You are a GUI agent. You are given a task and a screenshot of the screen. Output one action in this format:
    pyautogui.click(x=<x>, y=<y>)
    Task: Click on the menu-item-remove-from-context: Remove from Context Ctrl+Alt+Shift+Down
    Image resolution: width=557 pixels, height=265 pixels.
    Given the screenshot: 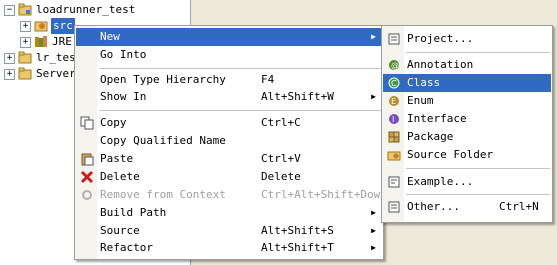 What is the action you would take?
    pyautogui.click(x=231, y=195)
    